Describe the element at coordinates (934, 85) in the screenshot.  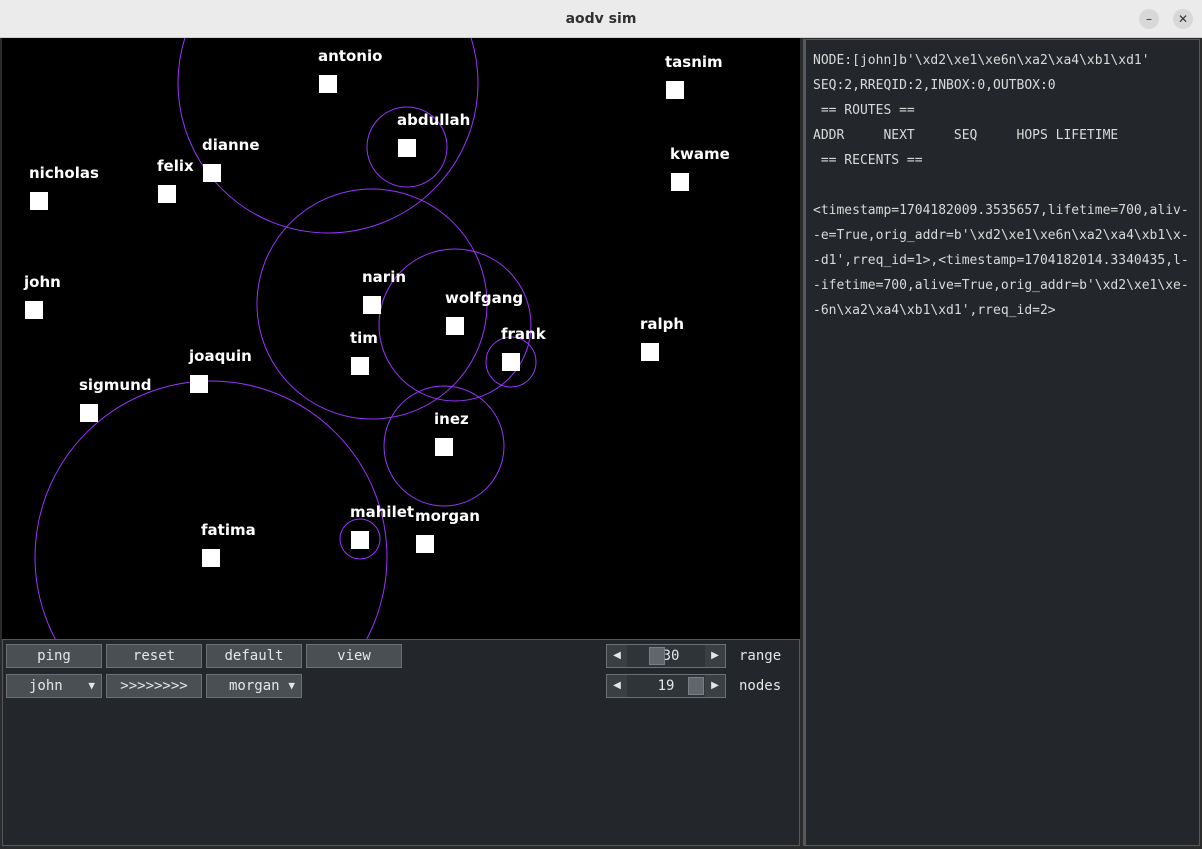
I see `node-stats: SEQ:2,RREQID:2,INBOX:0,OUTBOX:0` at that location.